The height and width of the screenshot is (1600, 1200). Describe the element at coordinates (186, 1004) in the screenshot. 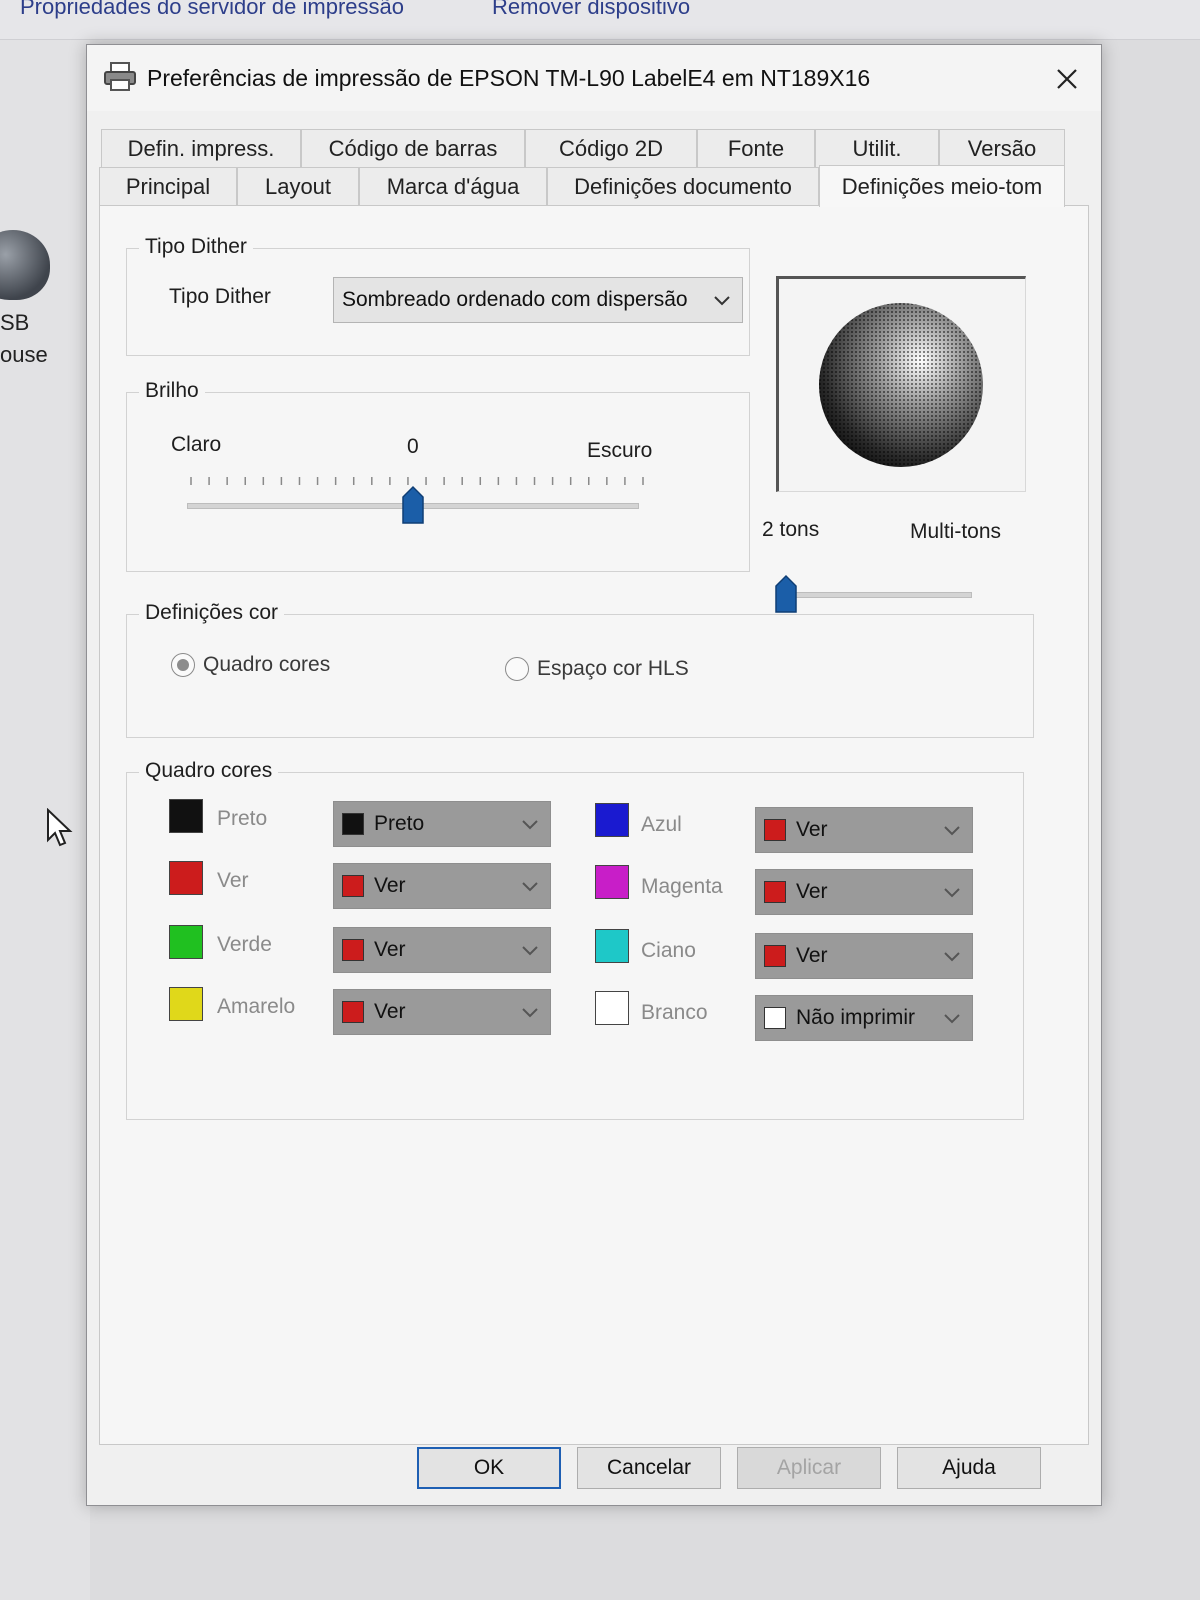

I see `yellow-swatch` at that location.